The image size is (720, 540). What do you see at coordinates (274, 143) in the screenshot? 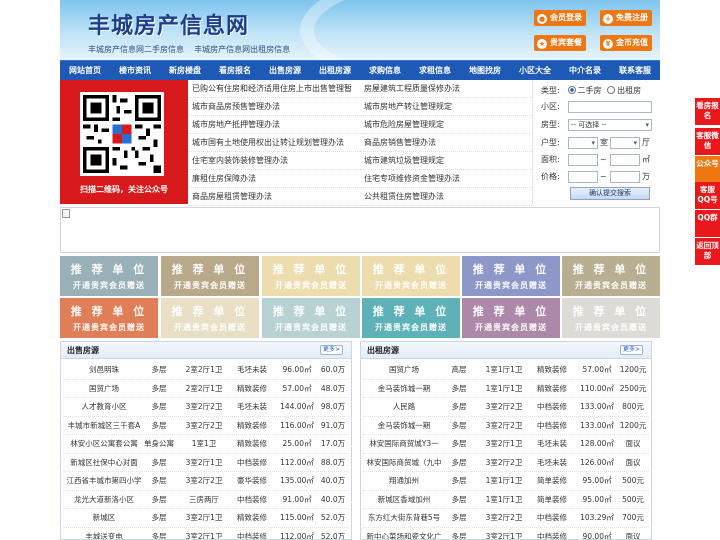
I see `news-link: 城市国有土地使用权出让转让规划管理办法` at bounding box center [274, 143].